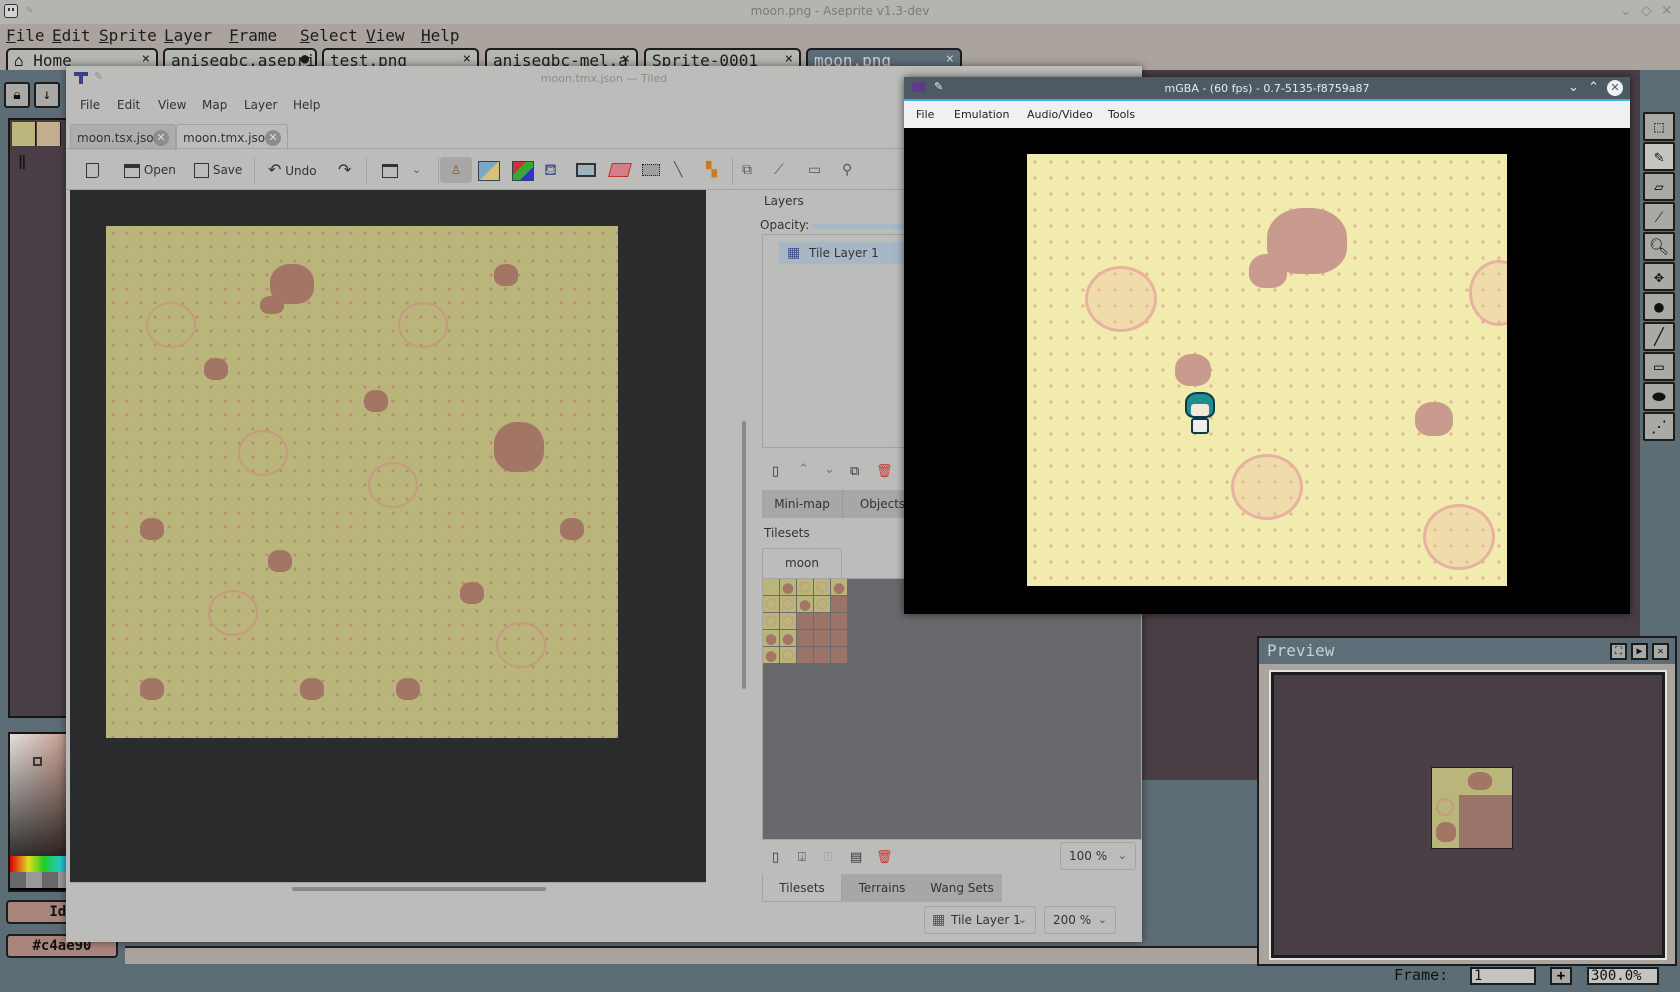 The height and width of the screenshot is (992, 1680). What do you see at coordinates (620, 170) in the screenshot?
I see `eraser-icon` at bounding box center [620, 170].